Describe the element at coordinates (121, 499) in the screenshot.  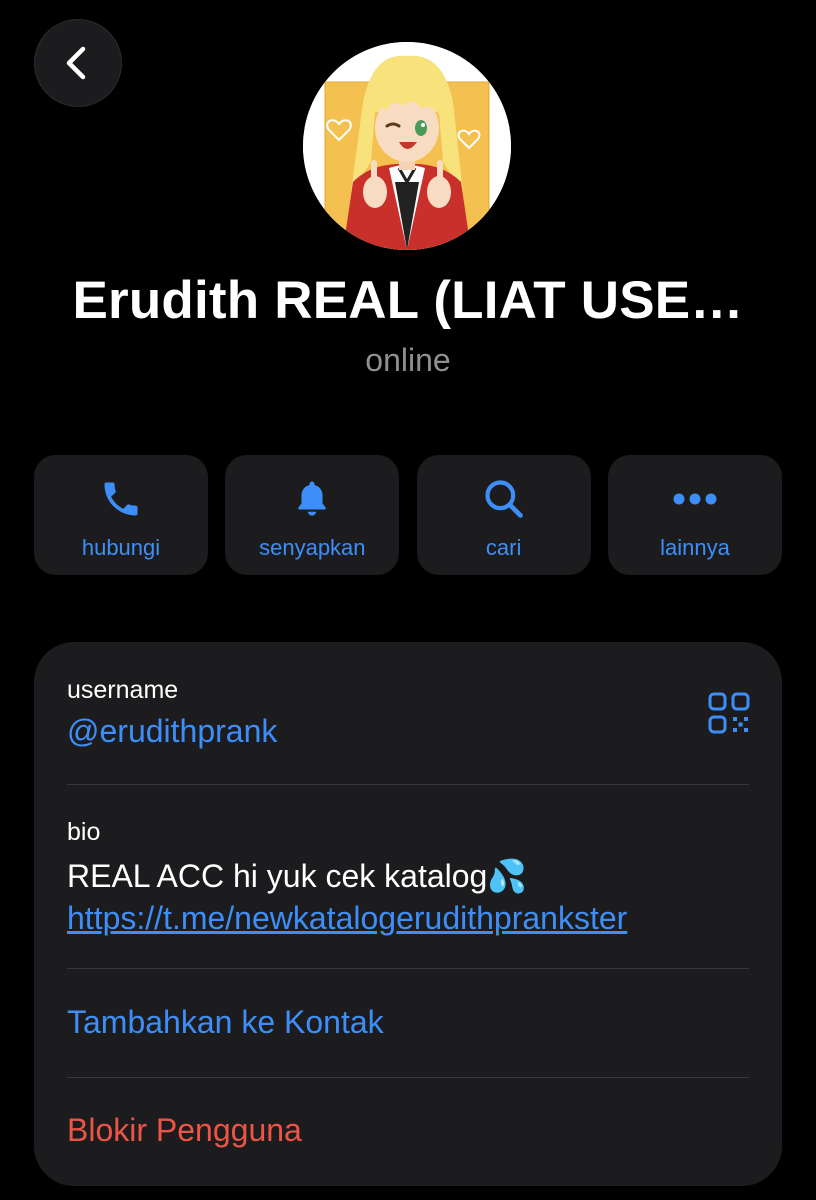
I see `phone-icon` at that location.